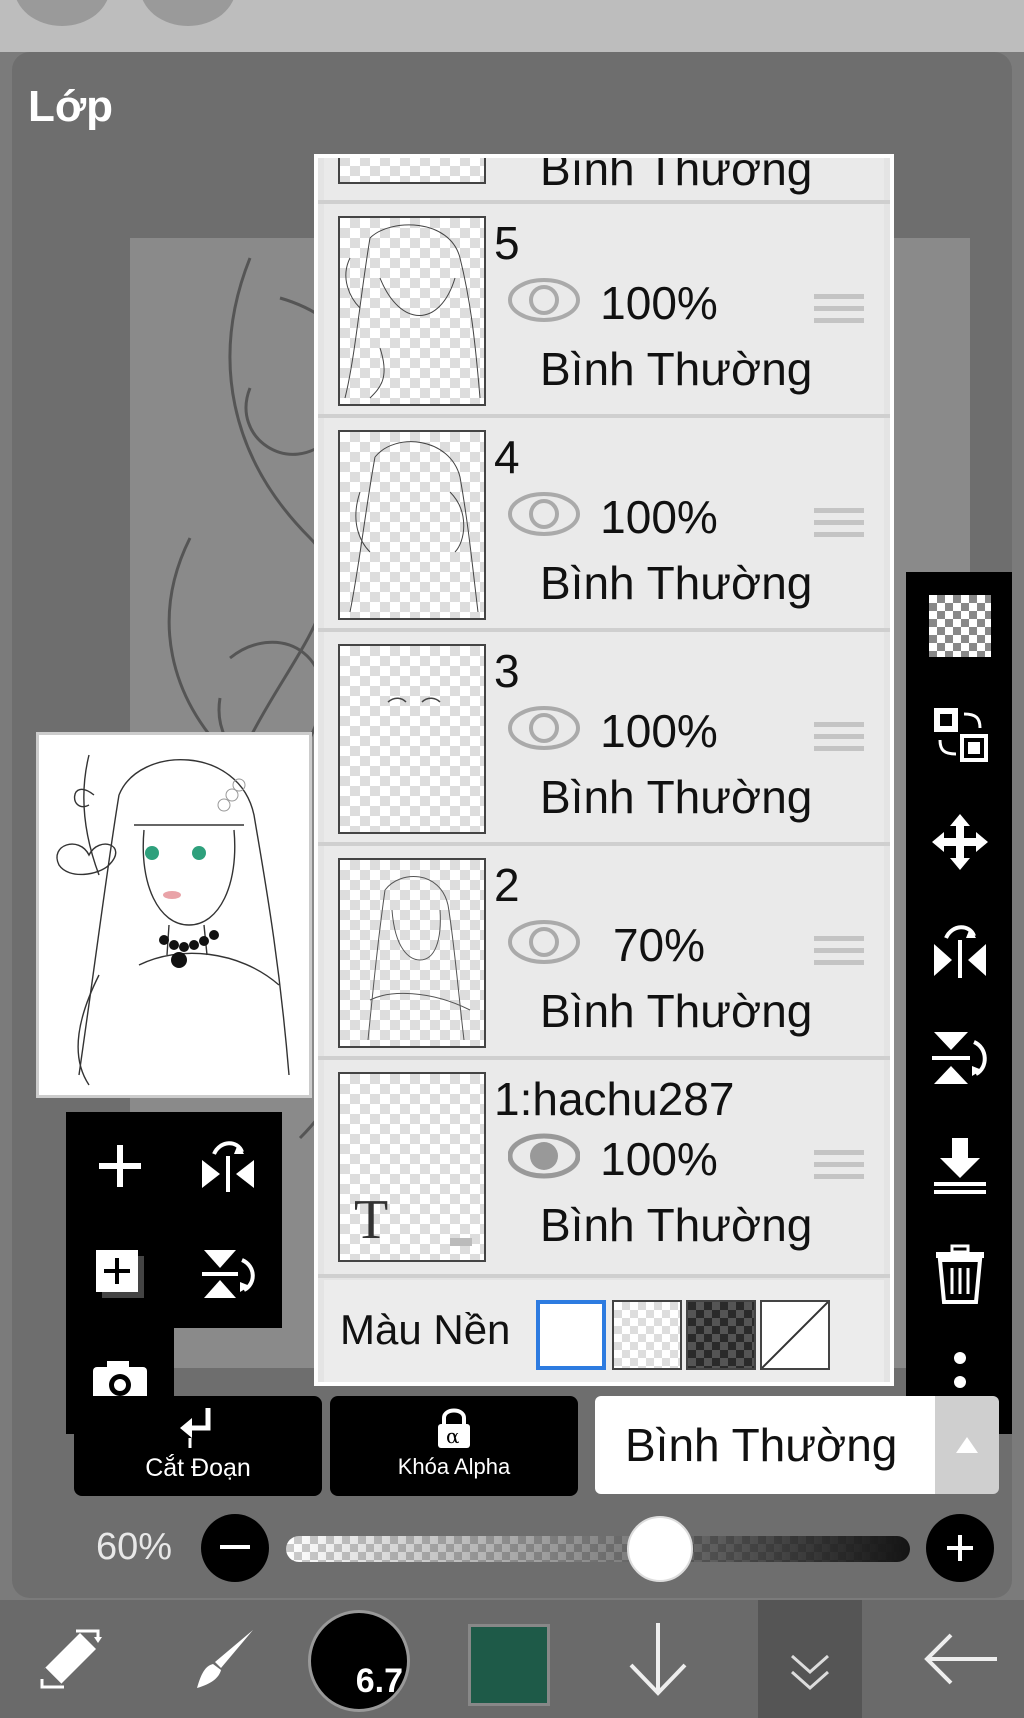 This screenshot has height=1718, width=1024. Describe the element at coordinates (761, 1445) in the screenshot. I see `blend-mode-value: Bình Thường` at that location.